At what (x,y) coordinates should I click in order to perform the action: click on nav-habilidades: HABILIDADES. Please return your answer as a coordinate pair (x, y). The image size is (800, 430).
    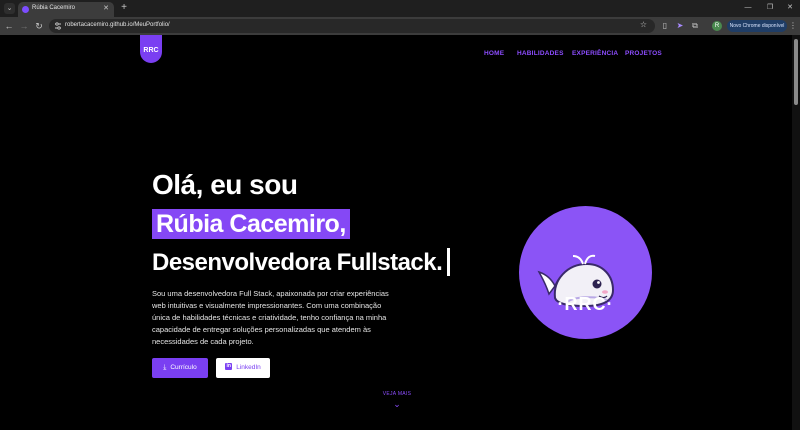
    Looking at the image, I should click on (540, 53).